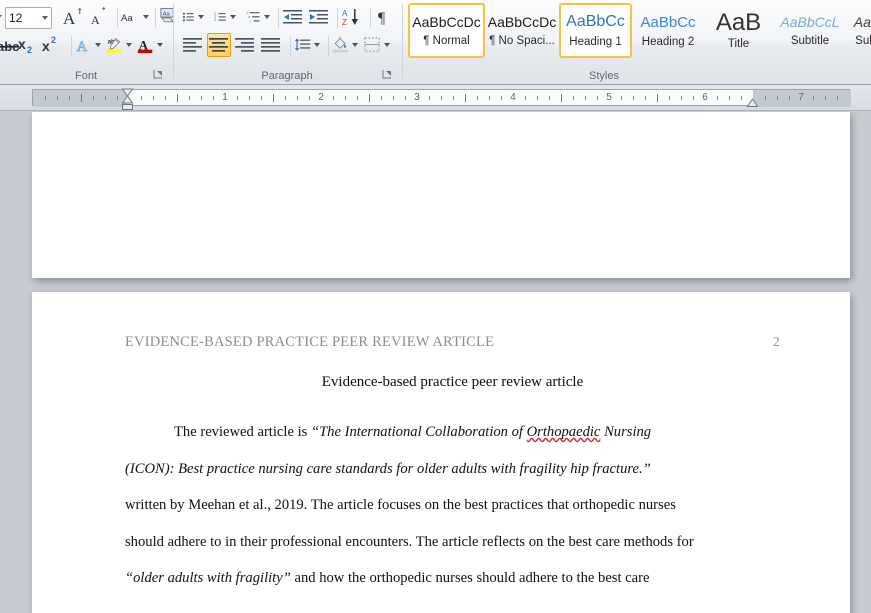  Describe the element at coordinates (604, 76) in the screenshot. I see `group-label-styles: Styles` at that location.